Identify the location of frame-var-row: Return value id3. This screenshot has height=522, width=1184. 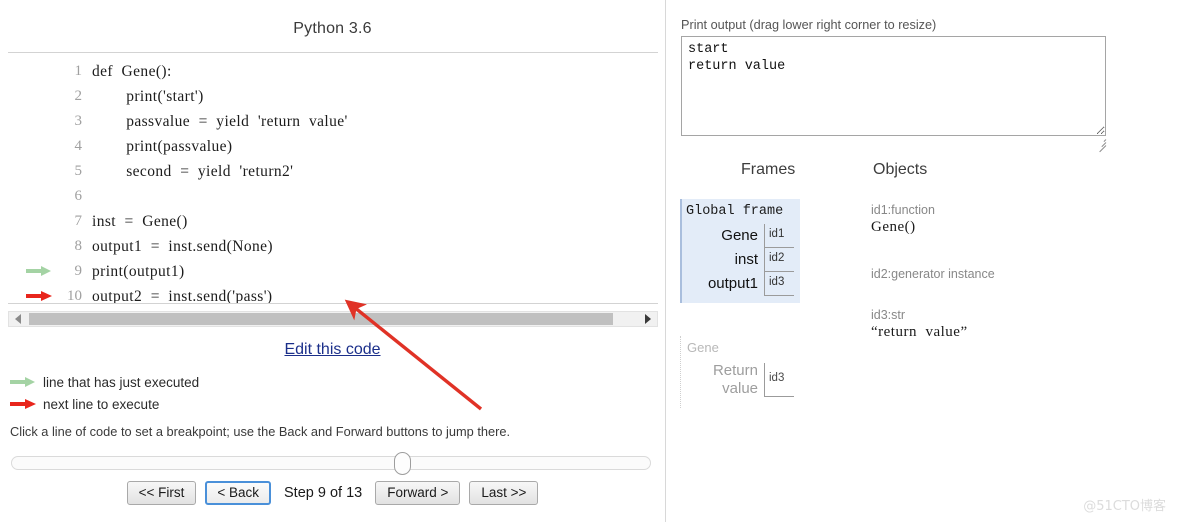
(740, 380).